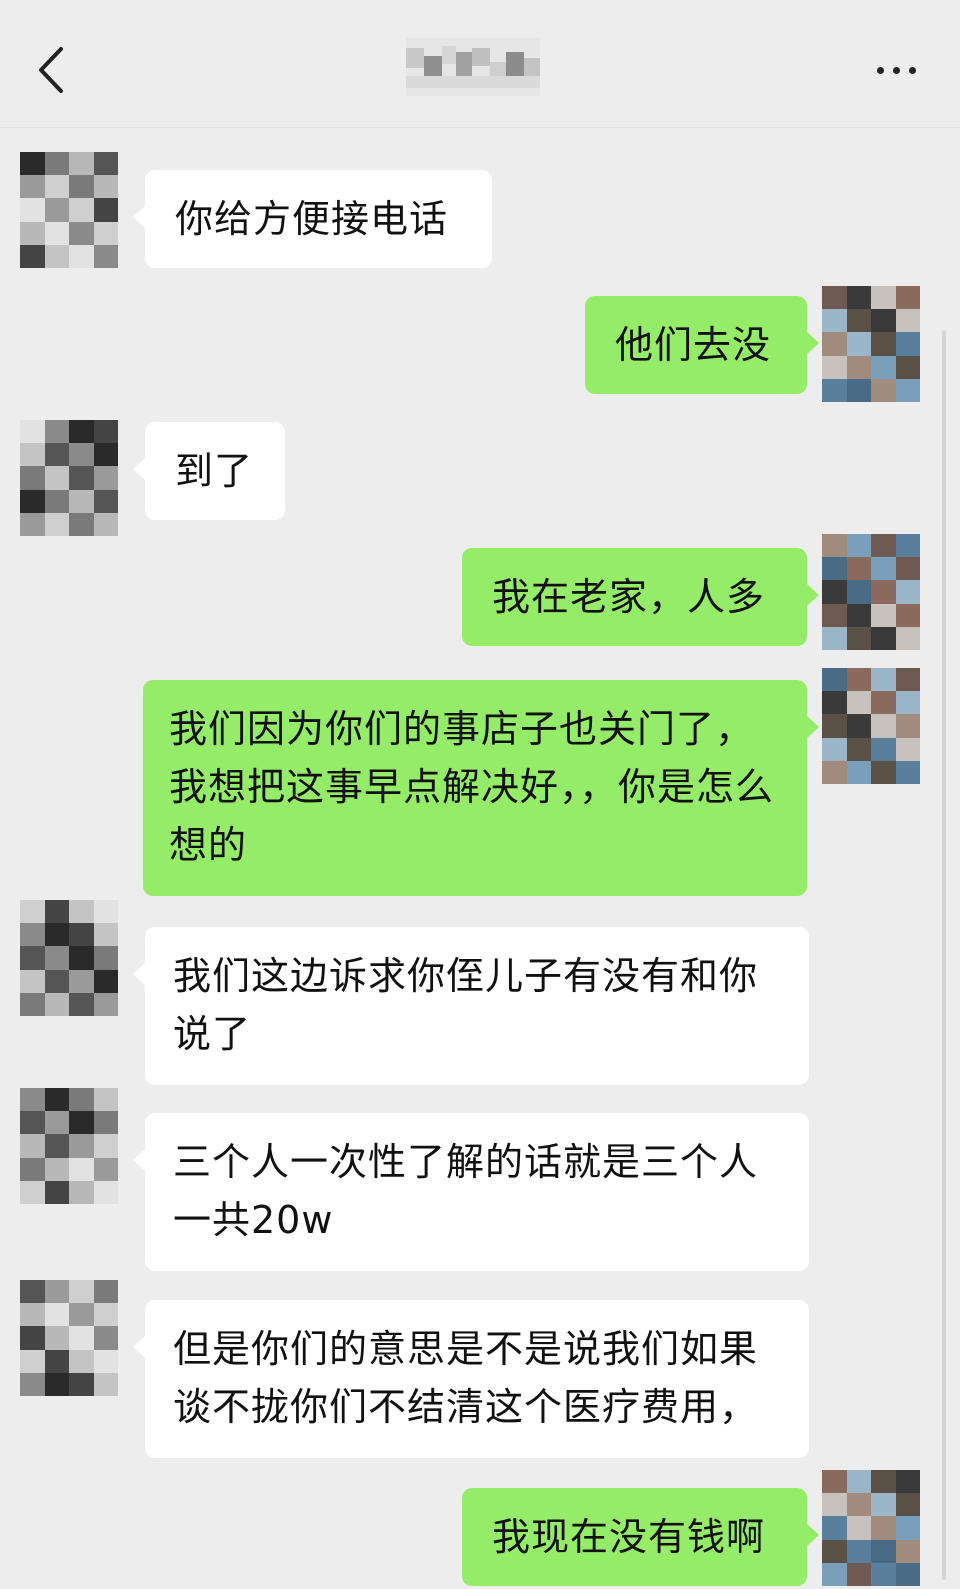 The height and width of the screenshot is (1589, 960). I want to click on message-bubble: 你给方便接电话, so click(312, 219).